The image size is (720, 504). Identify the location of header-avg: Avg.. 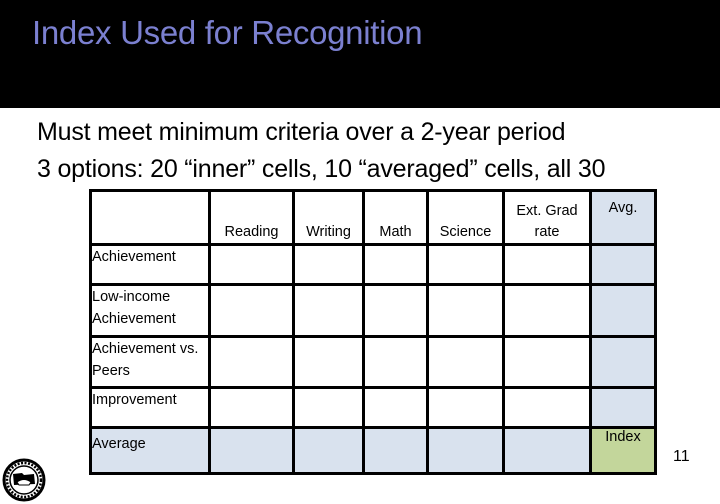
(623, 217).